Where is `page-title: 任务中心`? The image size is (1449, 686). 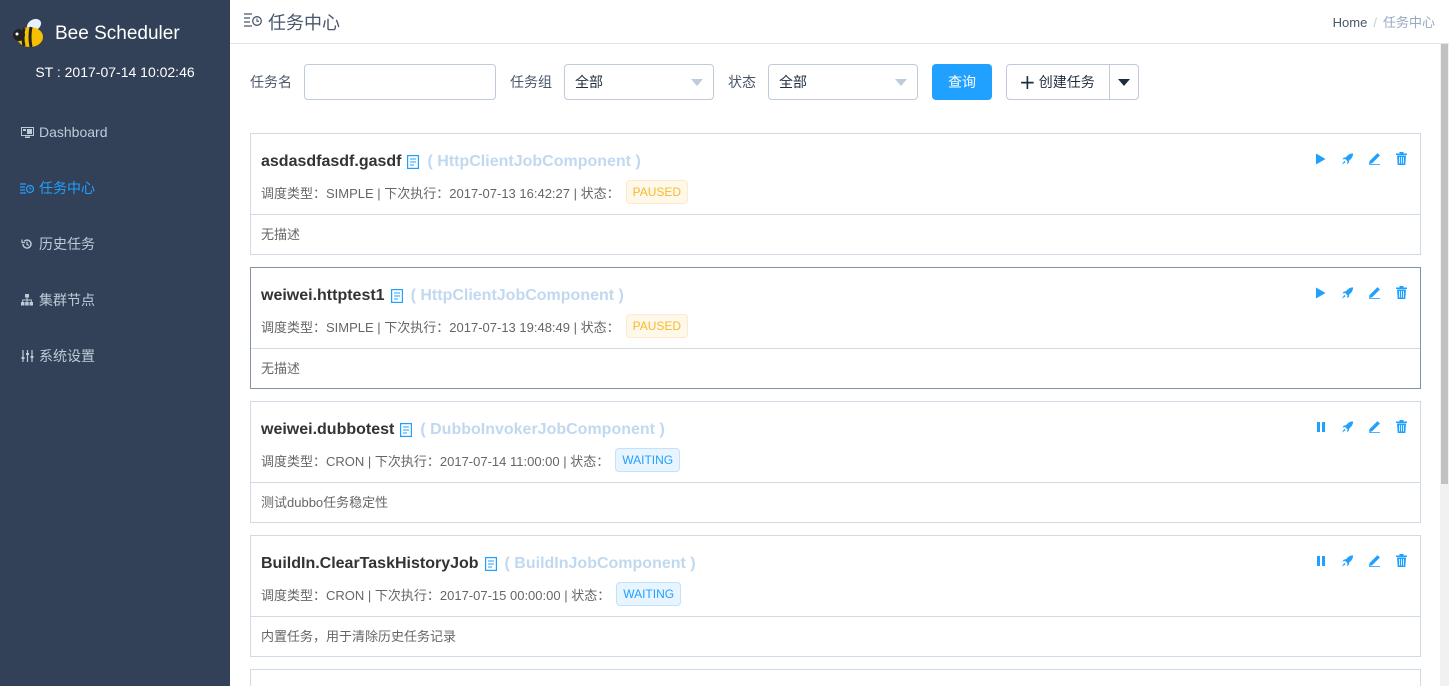
page-title: 任务中心 is located at coordinates (292, 22).